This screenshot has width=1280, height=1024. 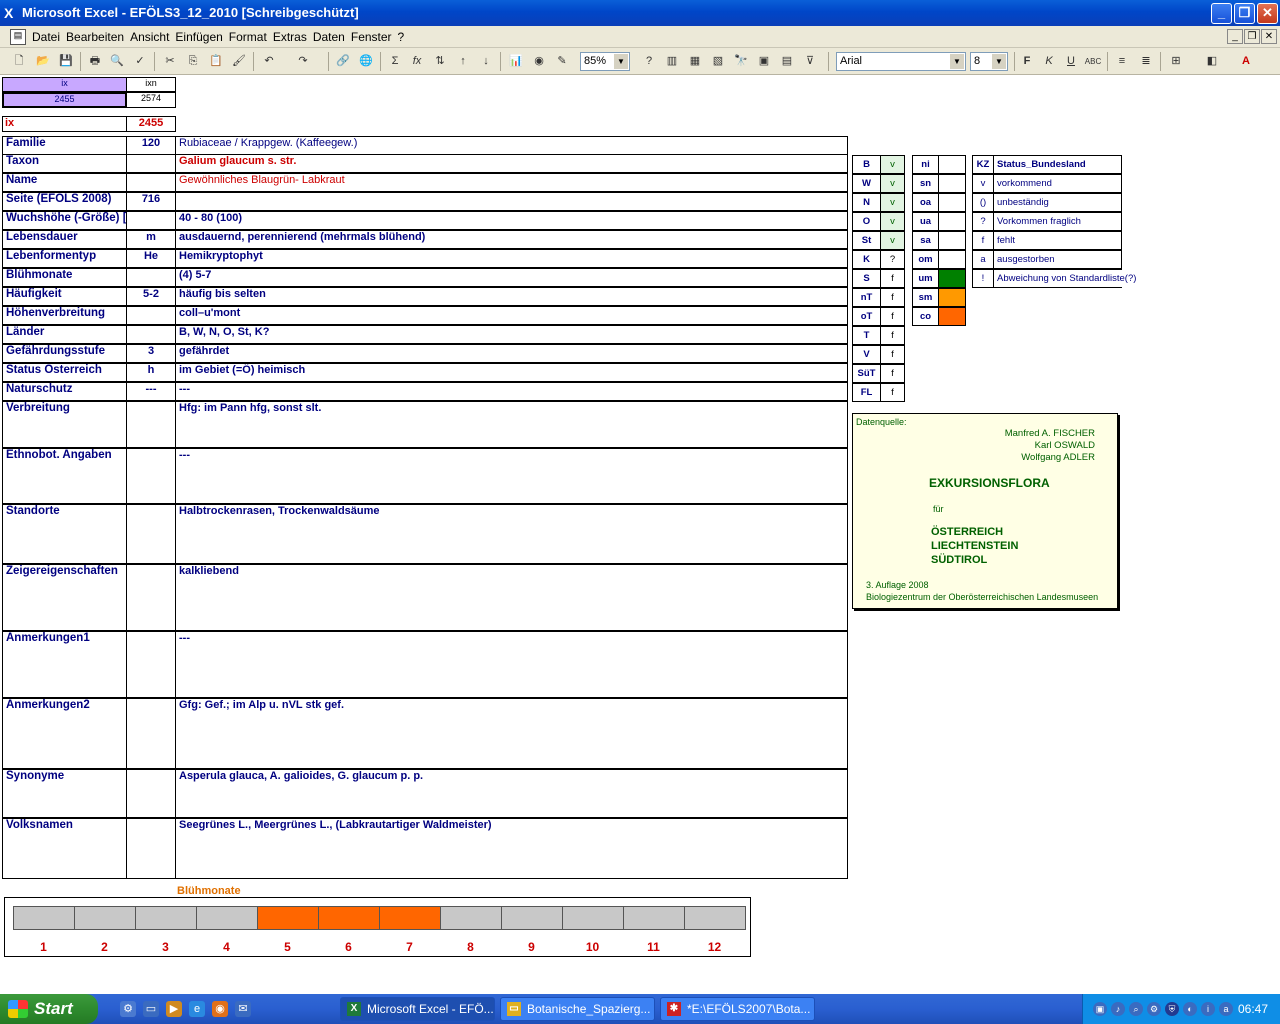 What do you see at coordinates (64, 733) in the screenshot?
I see `row-label: Anmerkungen2` at bounding box center [64, 733].